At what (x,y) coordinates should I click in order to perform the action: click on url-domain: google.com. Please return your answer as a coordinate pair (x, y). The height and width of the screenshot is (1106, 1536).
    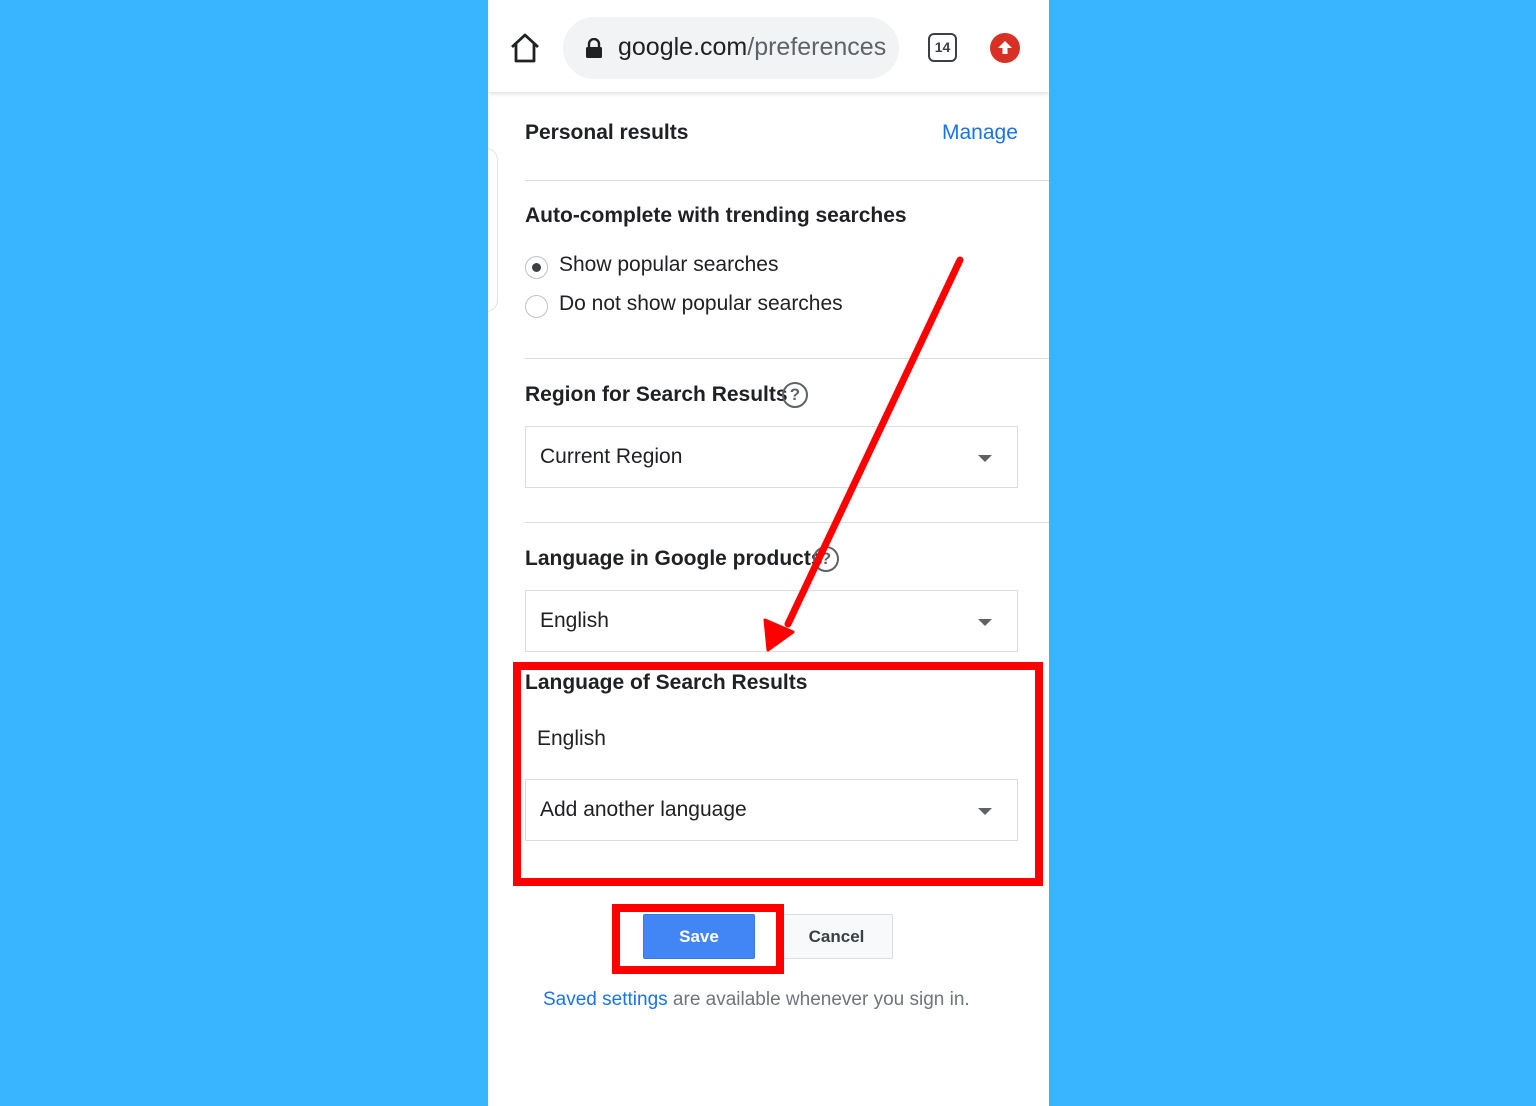
    Looking at the image, I should click on (683, 47).